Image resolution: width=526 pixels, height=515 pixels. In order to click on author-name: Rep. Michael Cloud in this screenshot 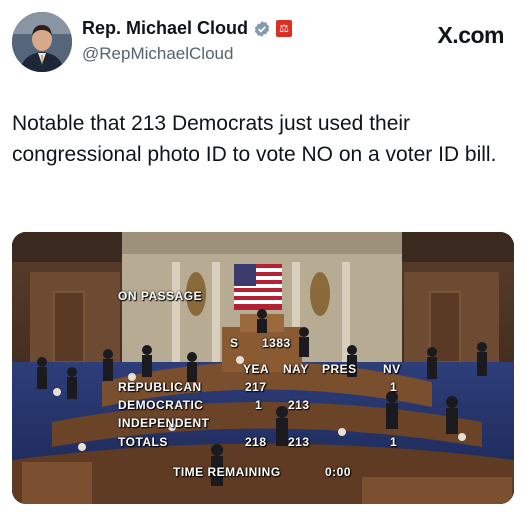, I will do `click(165, 28)`.